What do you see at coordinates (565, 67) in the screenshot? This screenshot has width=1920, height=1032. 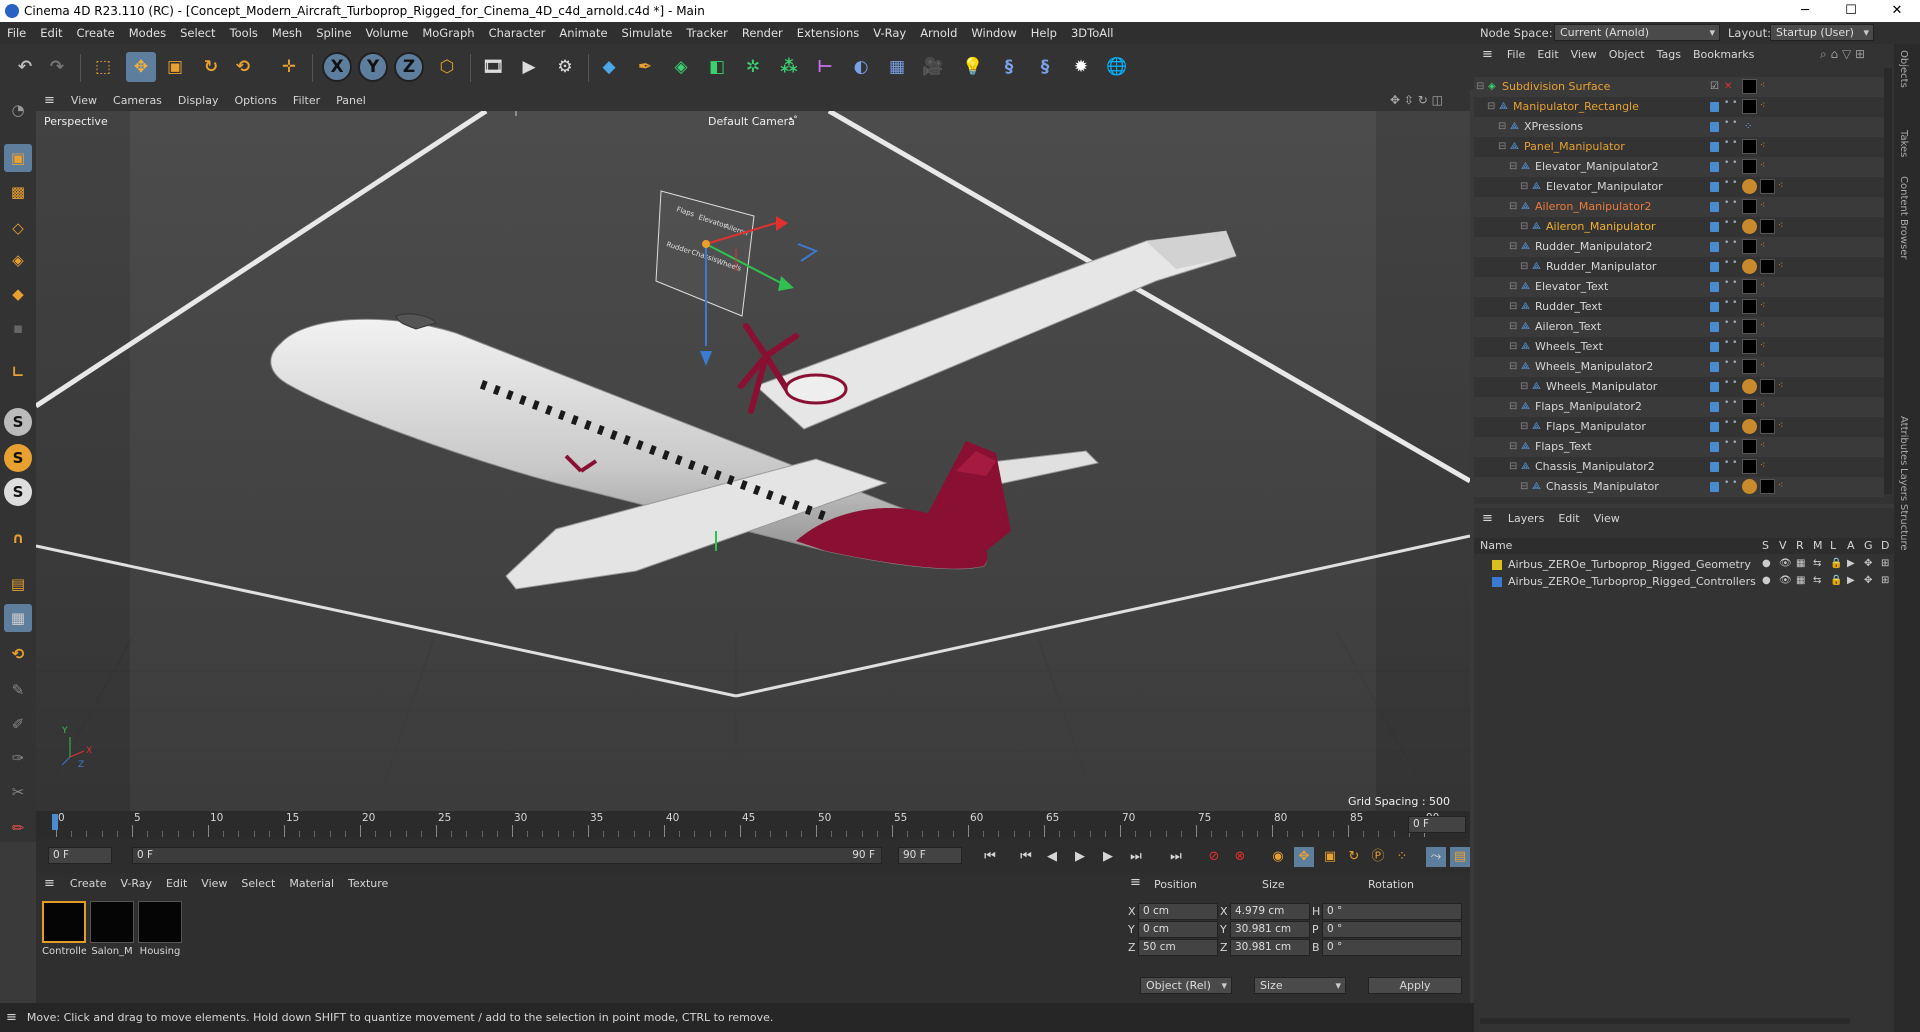 I see `render-settings-icon: ⚙` at bounding box center [565, 67].